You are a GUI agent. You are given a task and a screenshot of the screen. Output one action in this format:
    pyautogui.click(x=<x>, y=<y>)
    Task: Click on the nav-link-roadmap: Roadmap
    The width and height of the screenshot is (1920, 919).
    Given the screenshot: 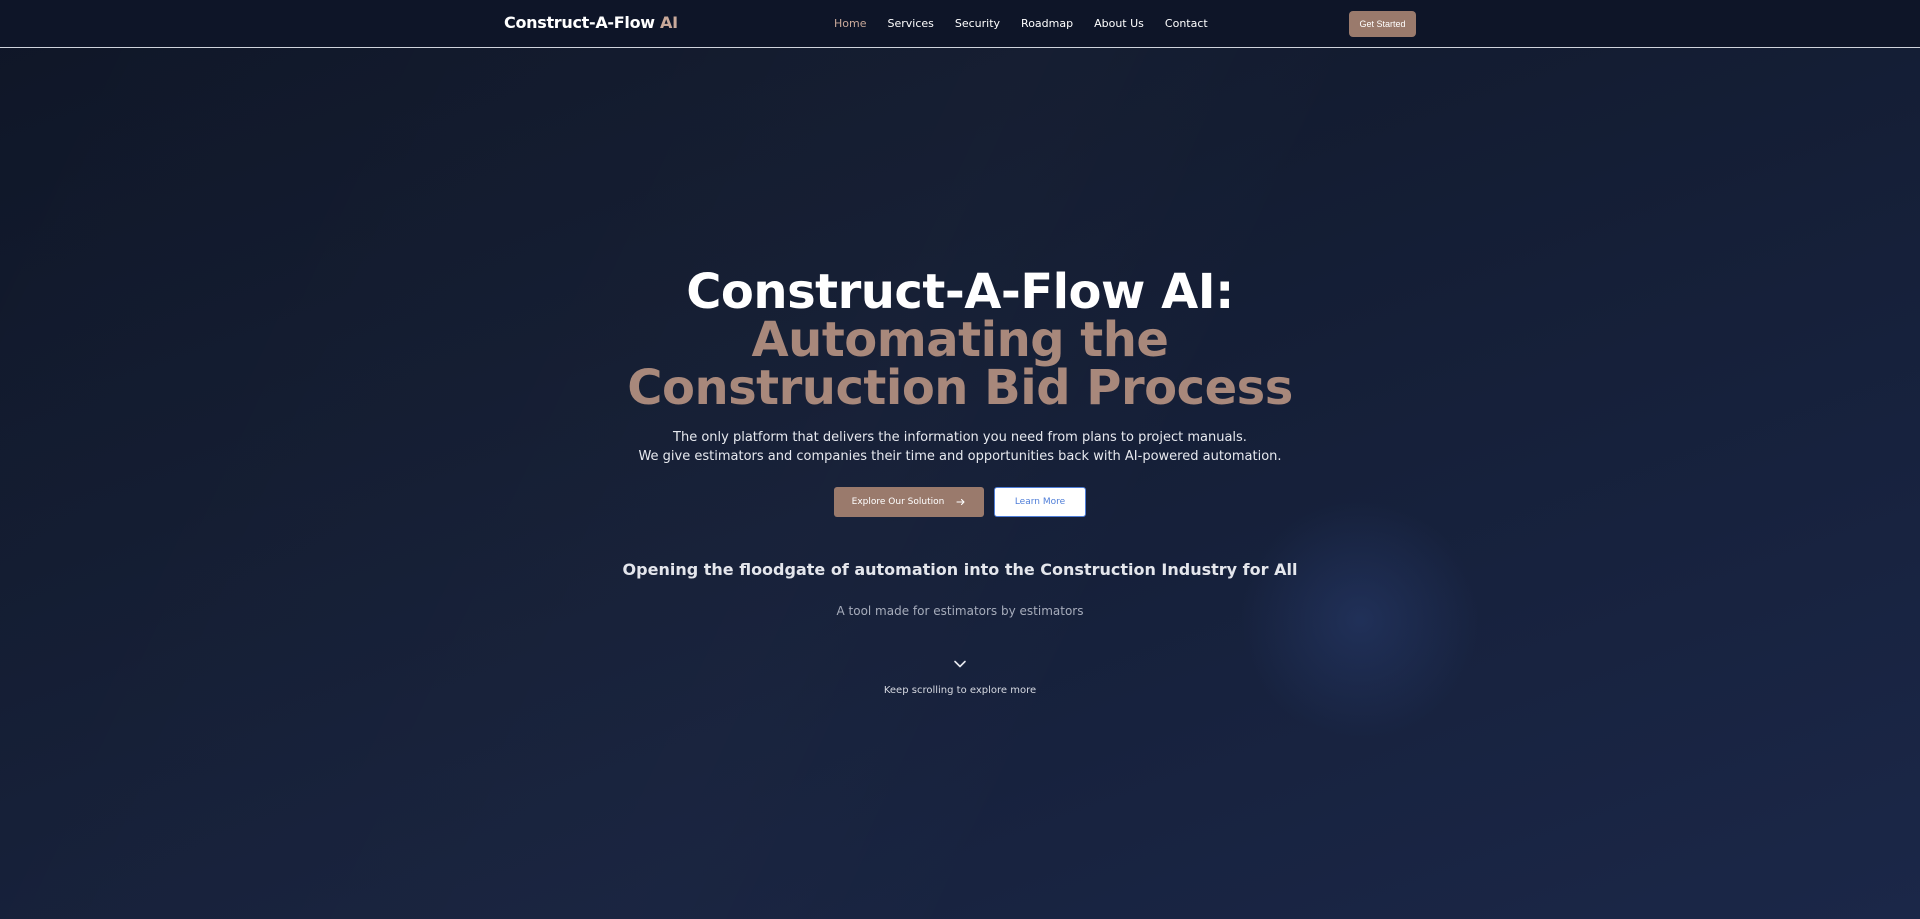 What is the action you would take?
    pyautogui.click(x=1047, y=23)
    